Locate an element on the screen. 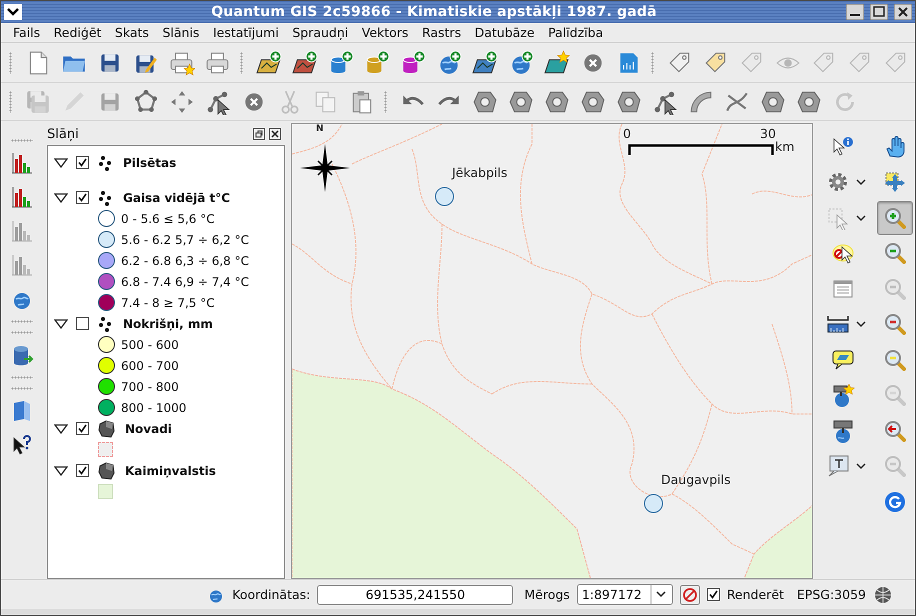 This screenshot has width=916, height=616. menu-item: Iestatījumi is located at coordinates (245, 32).